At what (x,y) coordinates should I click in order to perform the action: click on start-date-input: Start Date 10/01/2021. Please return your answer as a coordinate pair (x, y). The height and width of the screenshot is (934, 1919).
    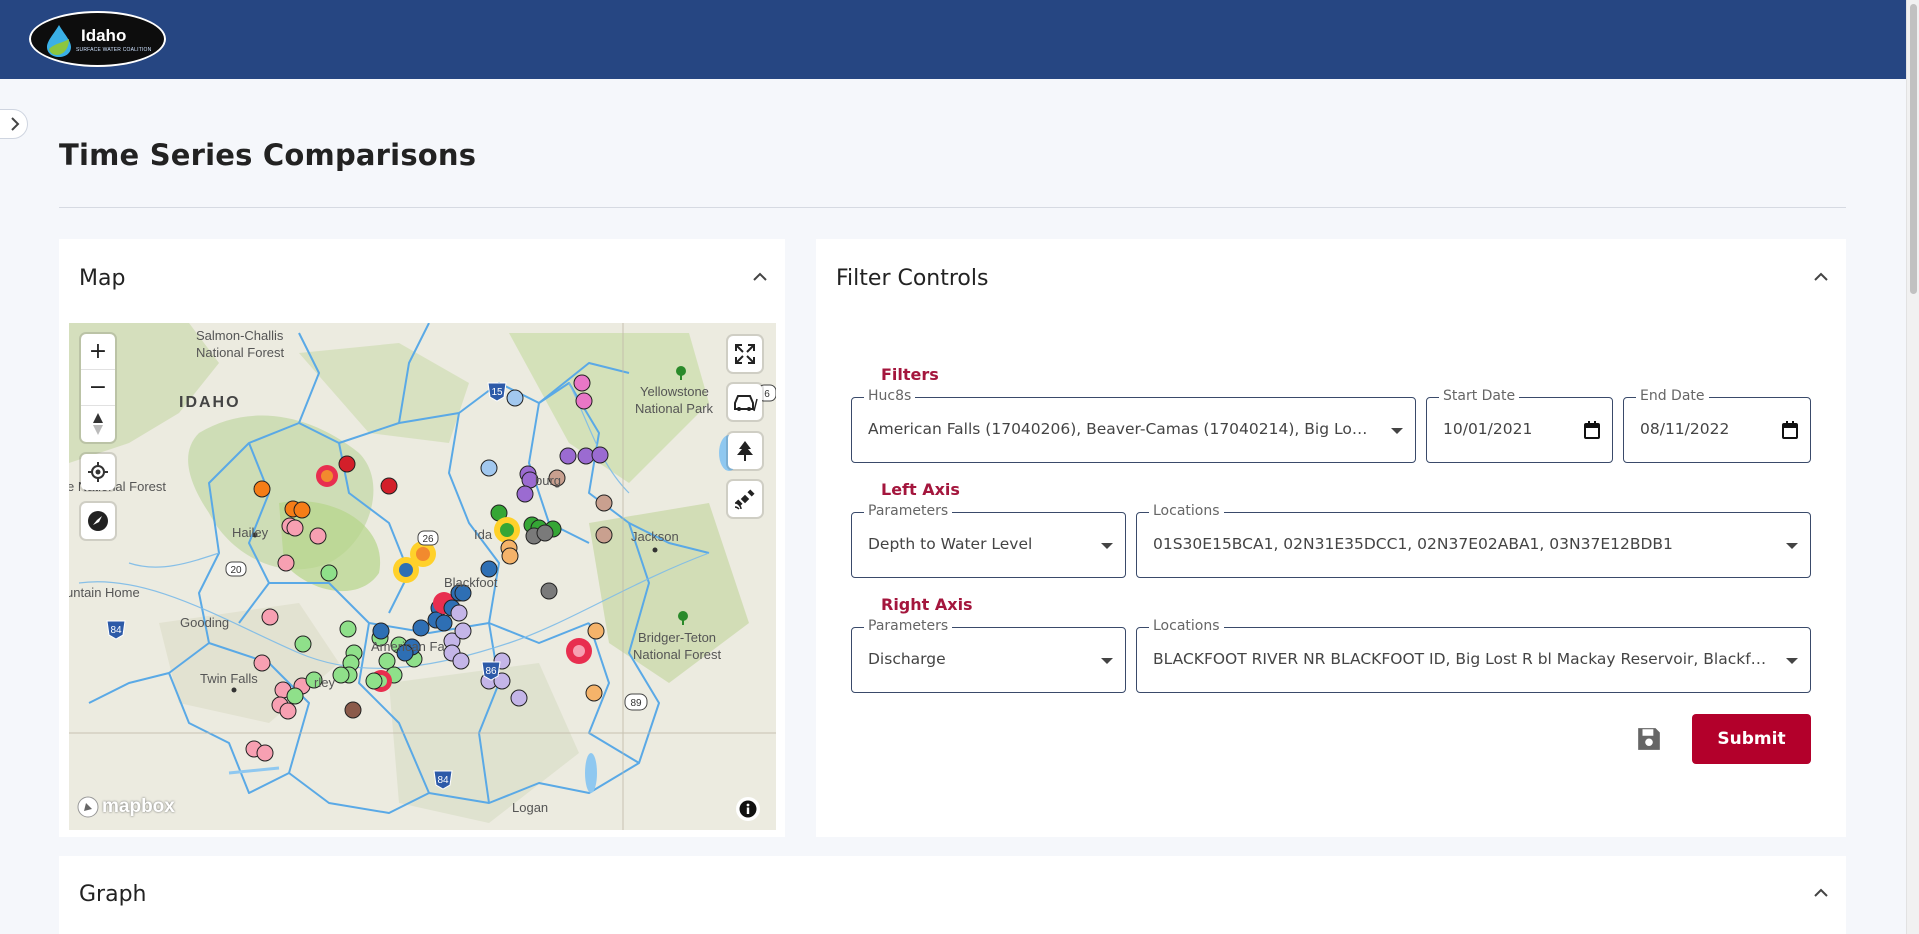
    Looking at the image, I should click on (1519, 425).